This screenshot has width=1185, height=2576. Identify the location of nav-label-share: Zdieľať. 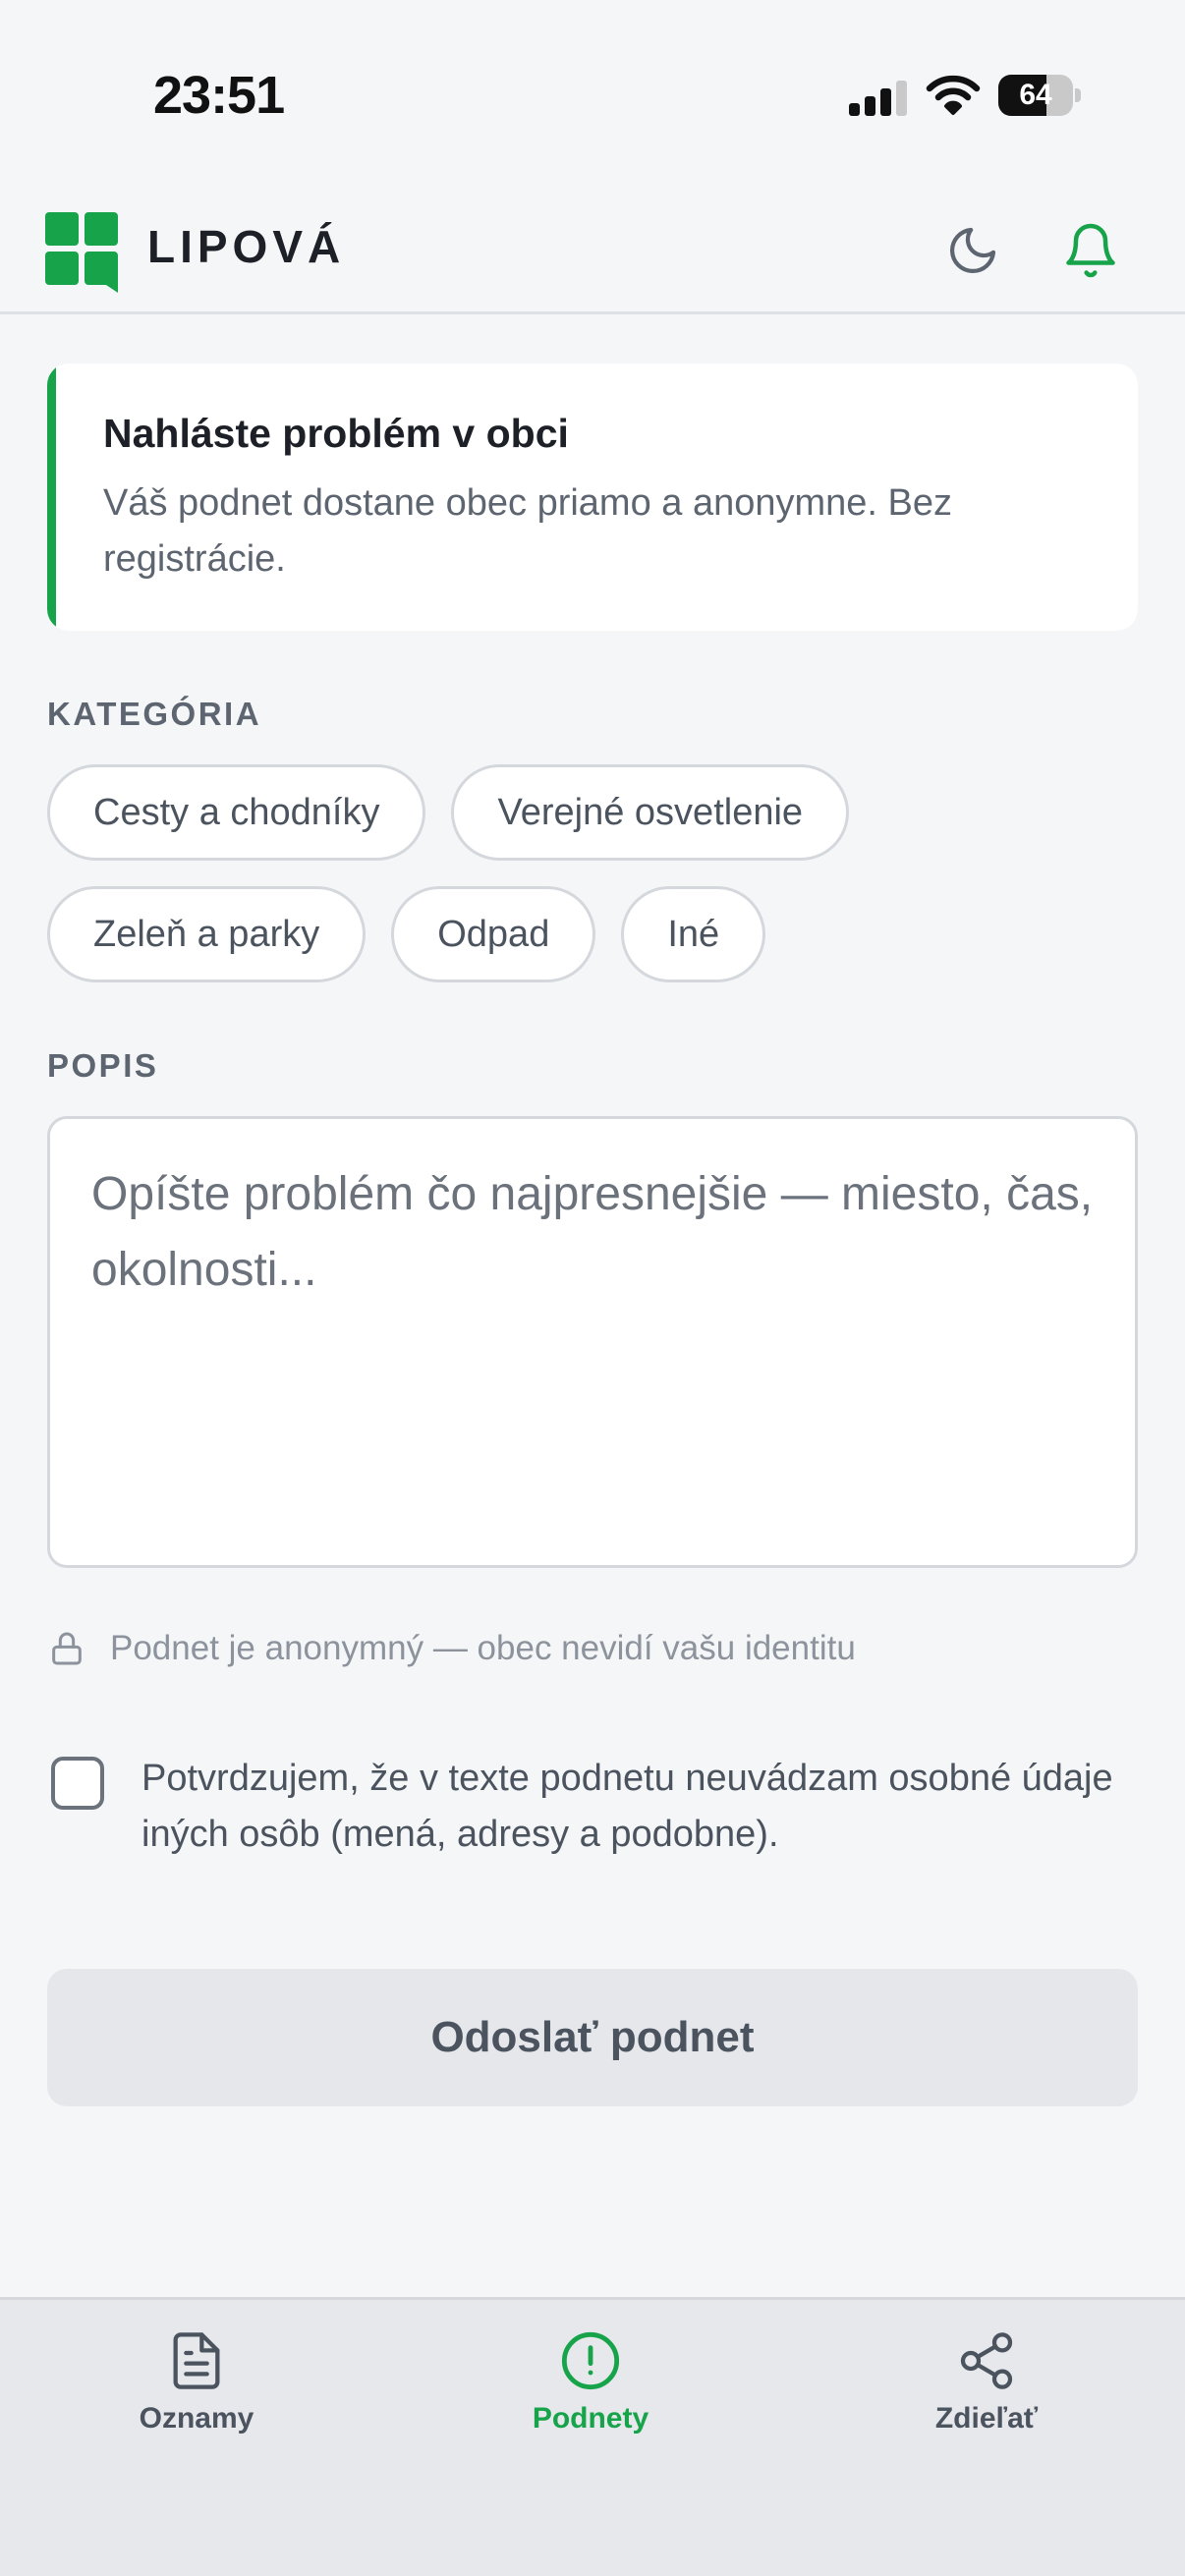
(987, 2418).